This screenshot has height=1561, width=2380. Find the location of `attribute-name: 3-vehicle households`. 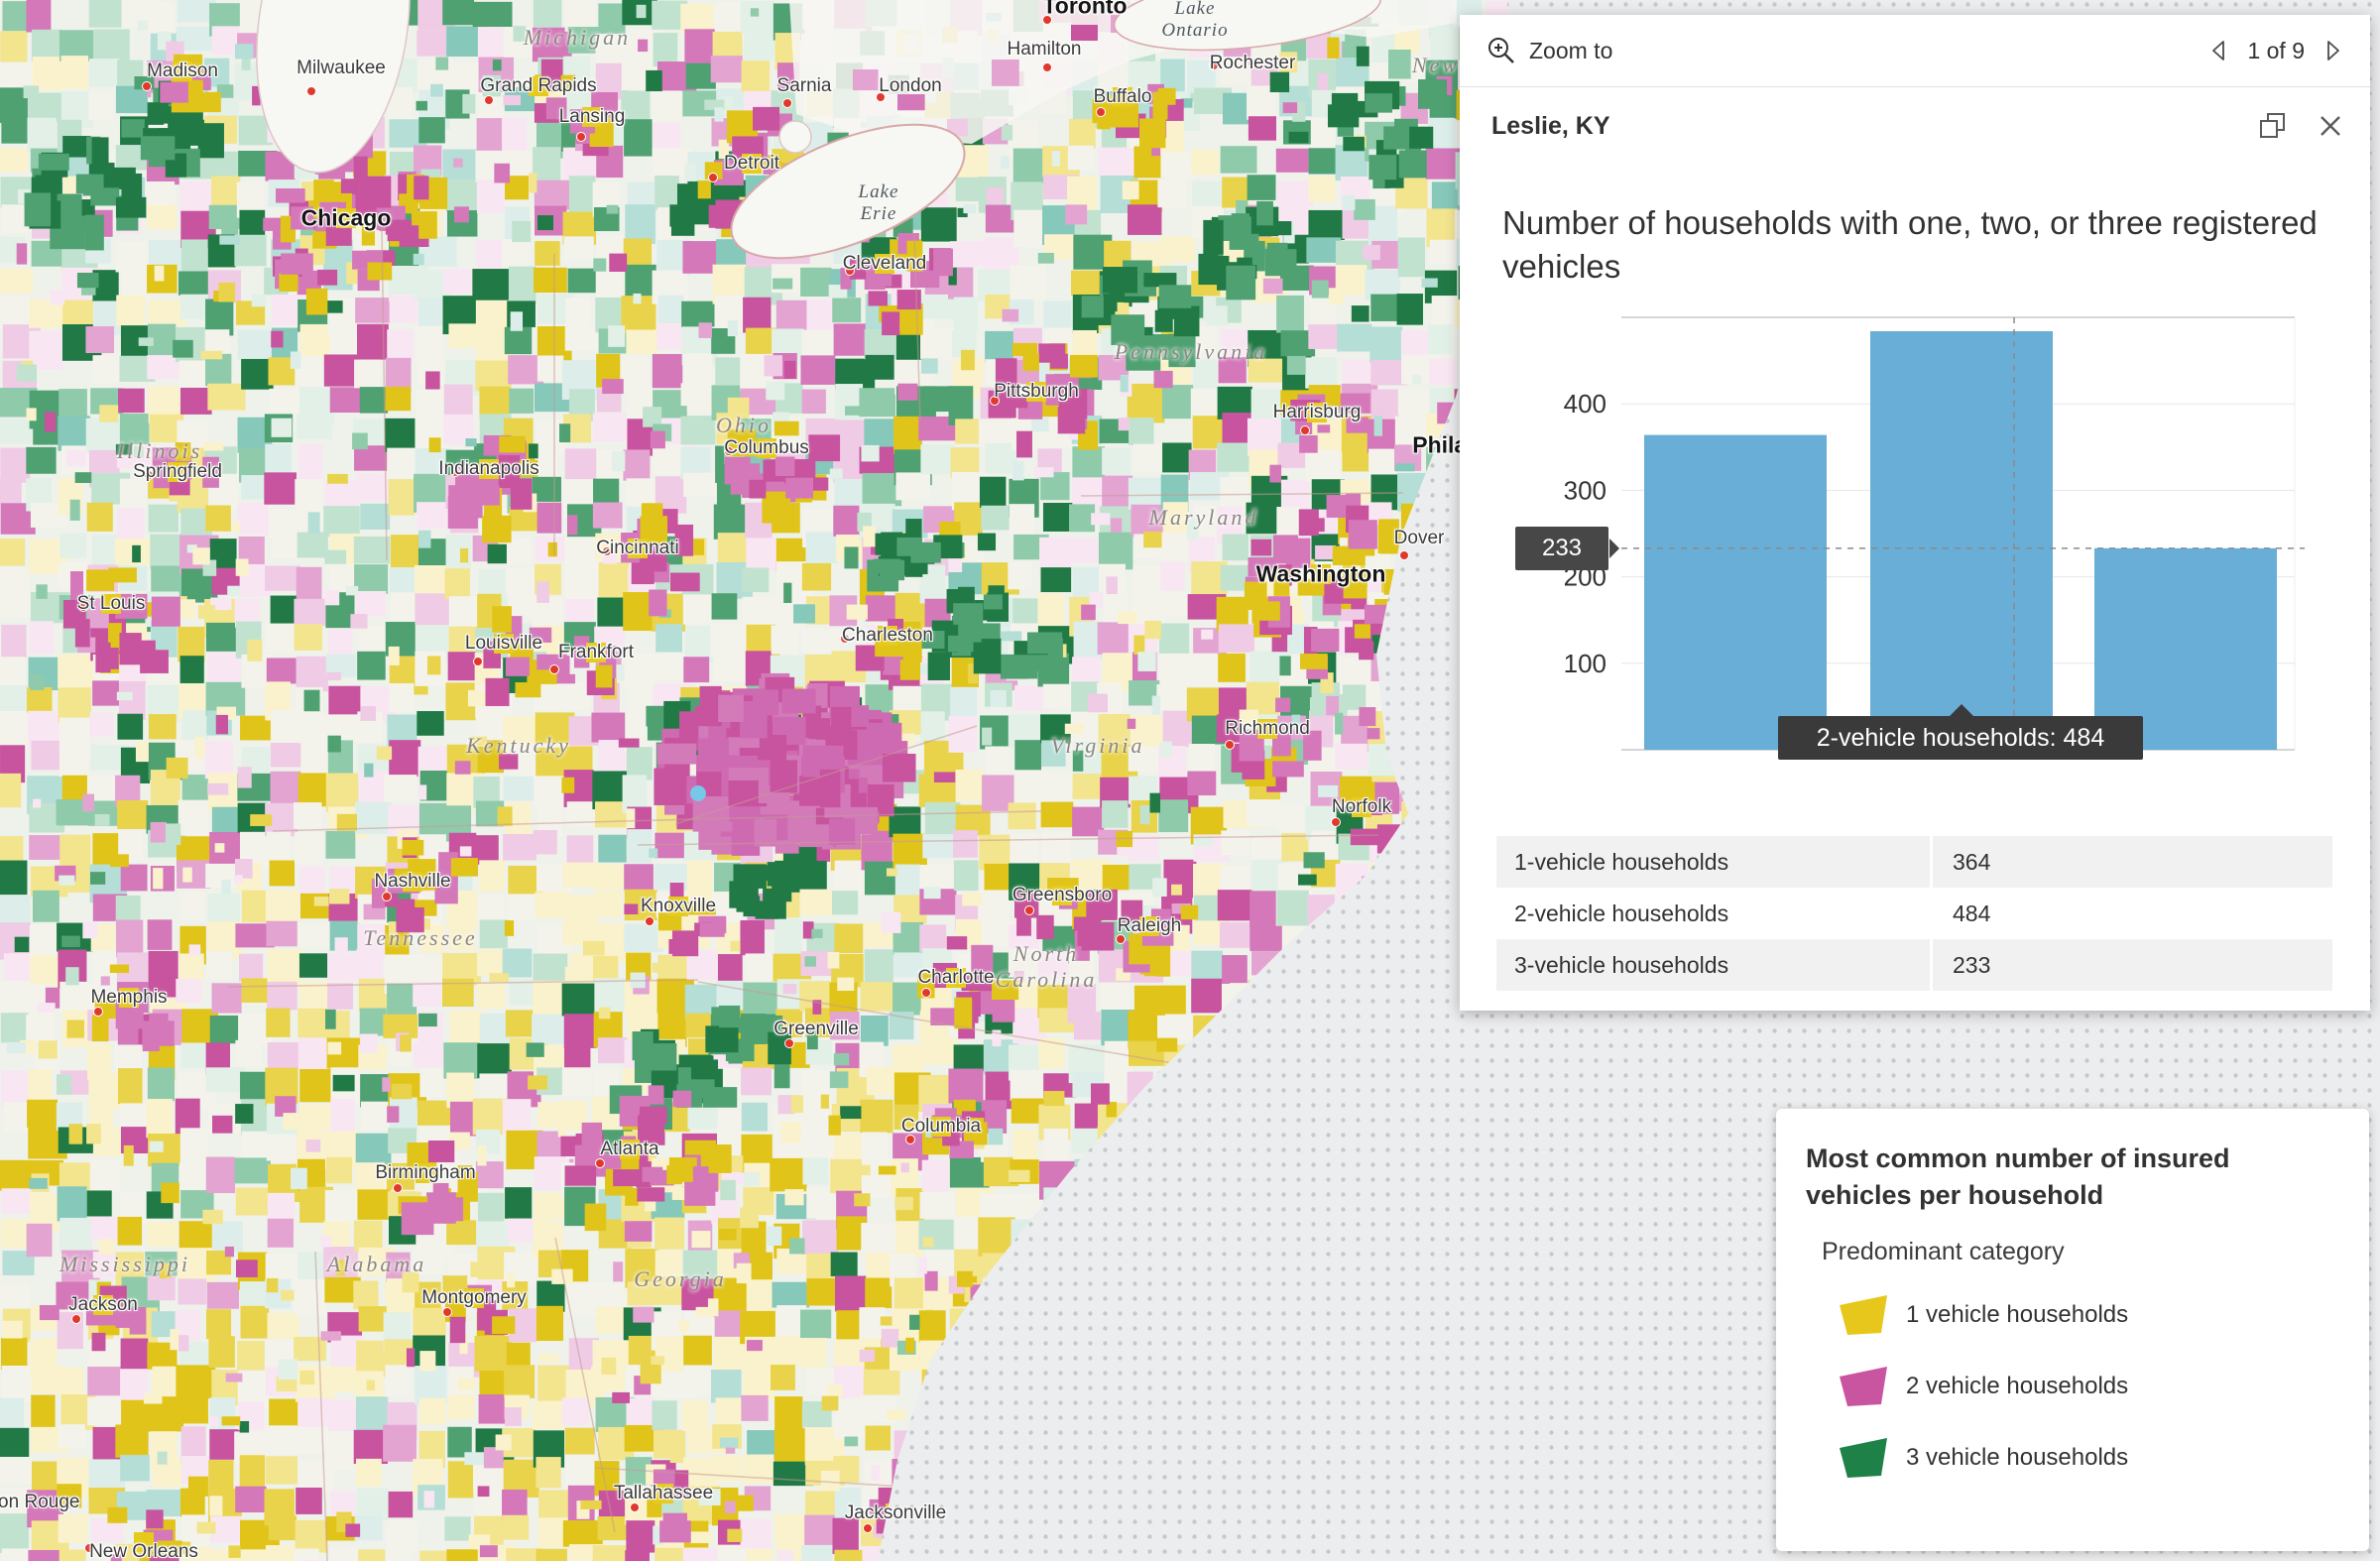

attribute-name: 3-vehicle households is located at coordinates (1713, 965).